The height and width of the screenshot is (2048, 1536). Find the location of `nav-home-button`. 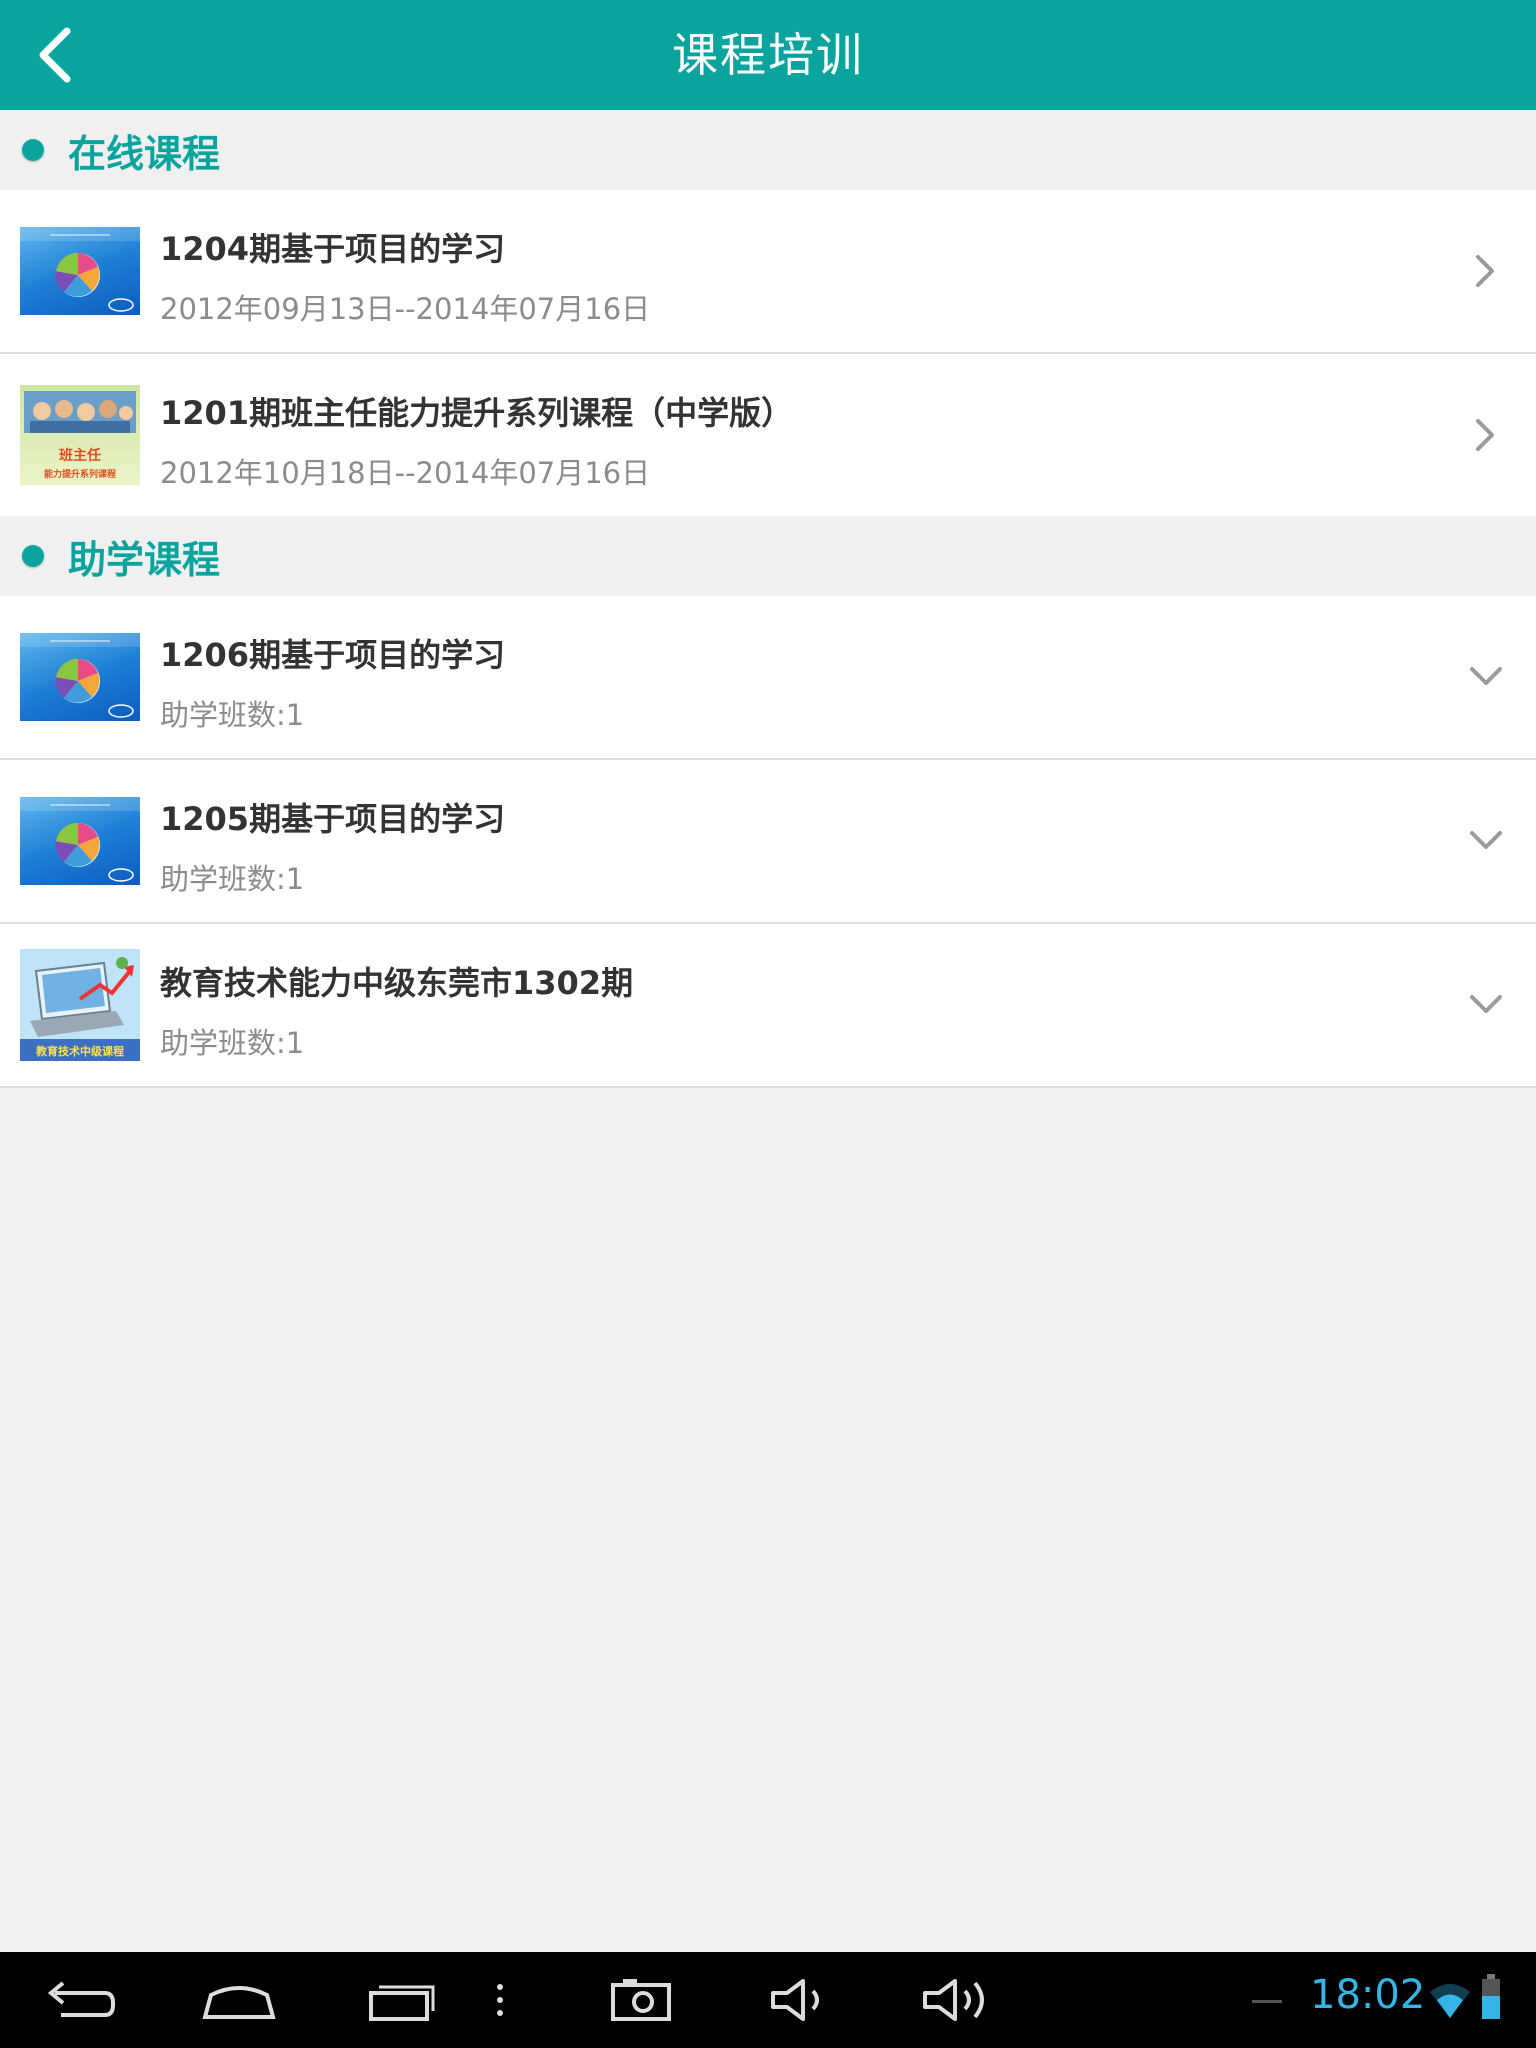

nav-home-button is located at coordinates (239, 2000).